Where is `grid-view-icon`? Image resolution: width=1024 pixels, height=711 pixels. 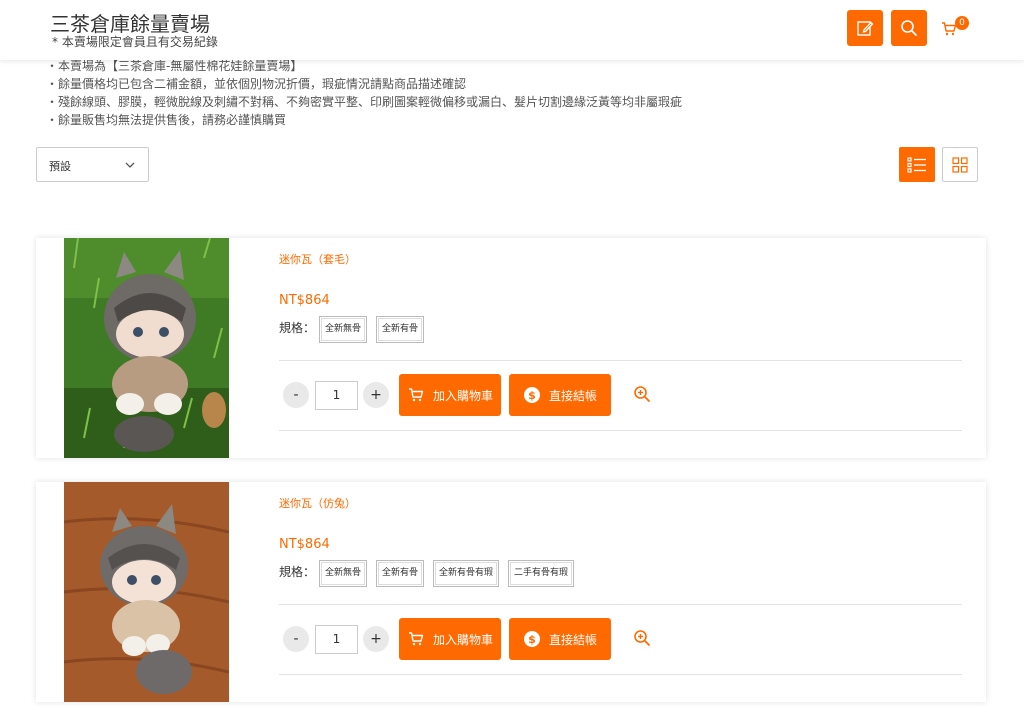
grid-view-icon is located at coordinates (960, 164).